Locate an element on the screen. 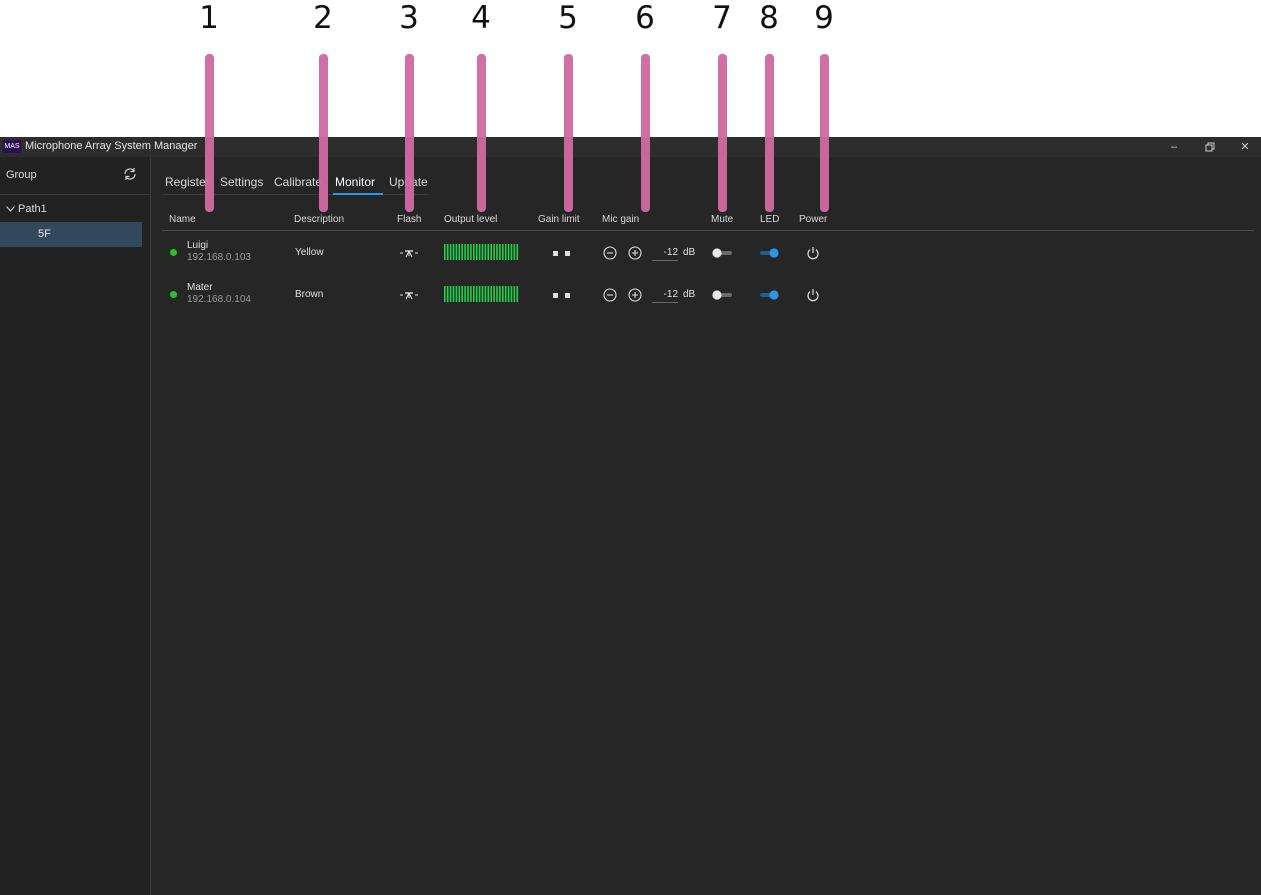 Image resolution: width=1261 pixels, height=895 pixels. column-header-led: LED is located at coordinates (770, 219).